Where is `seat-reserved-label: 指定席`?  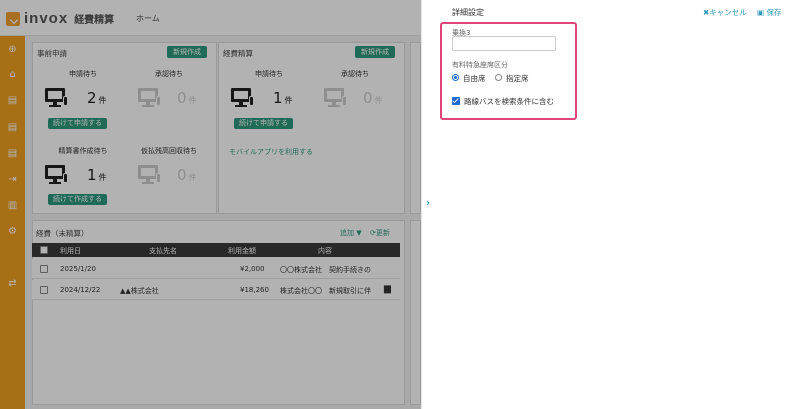
seat-reserved-label: 指定席 is located at coordinates (517, 78).